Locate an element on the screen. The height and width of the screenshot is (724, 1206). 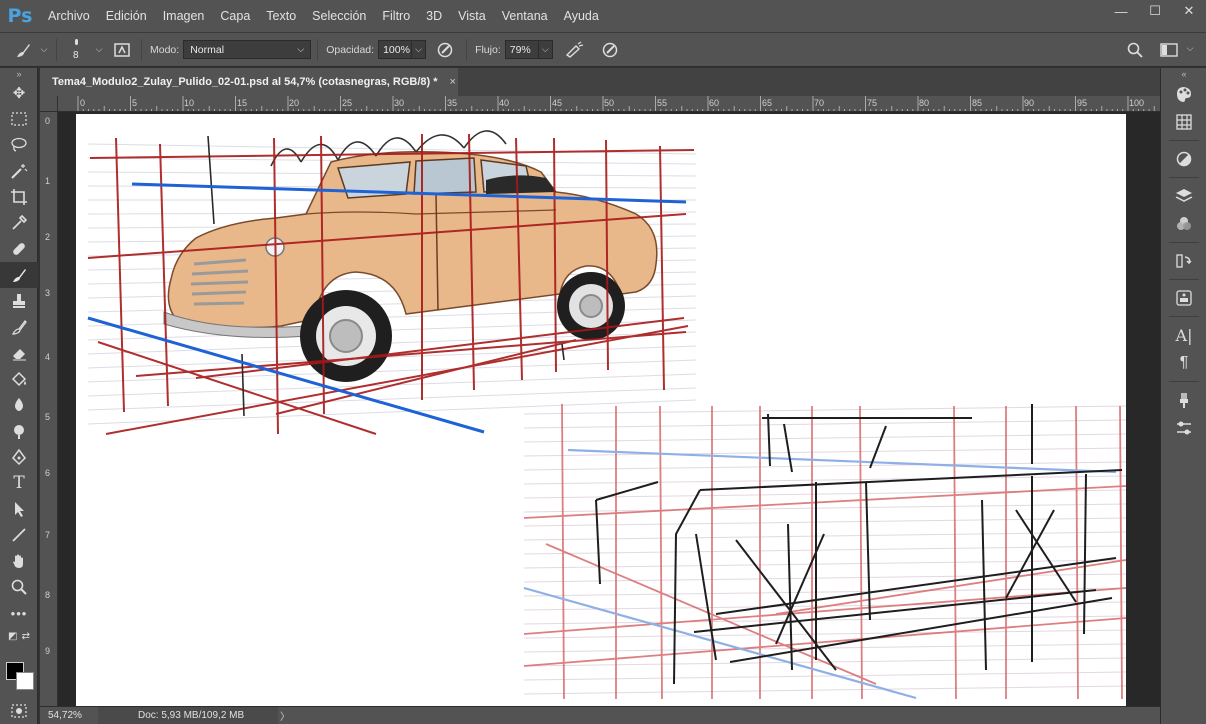
background-color-swatch is located at coordinates (25, 681).